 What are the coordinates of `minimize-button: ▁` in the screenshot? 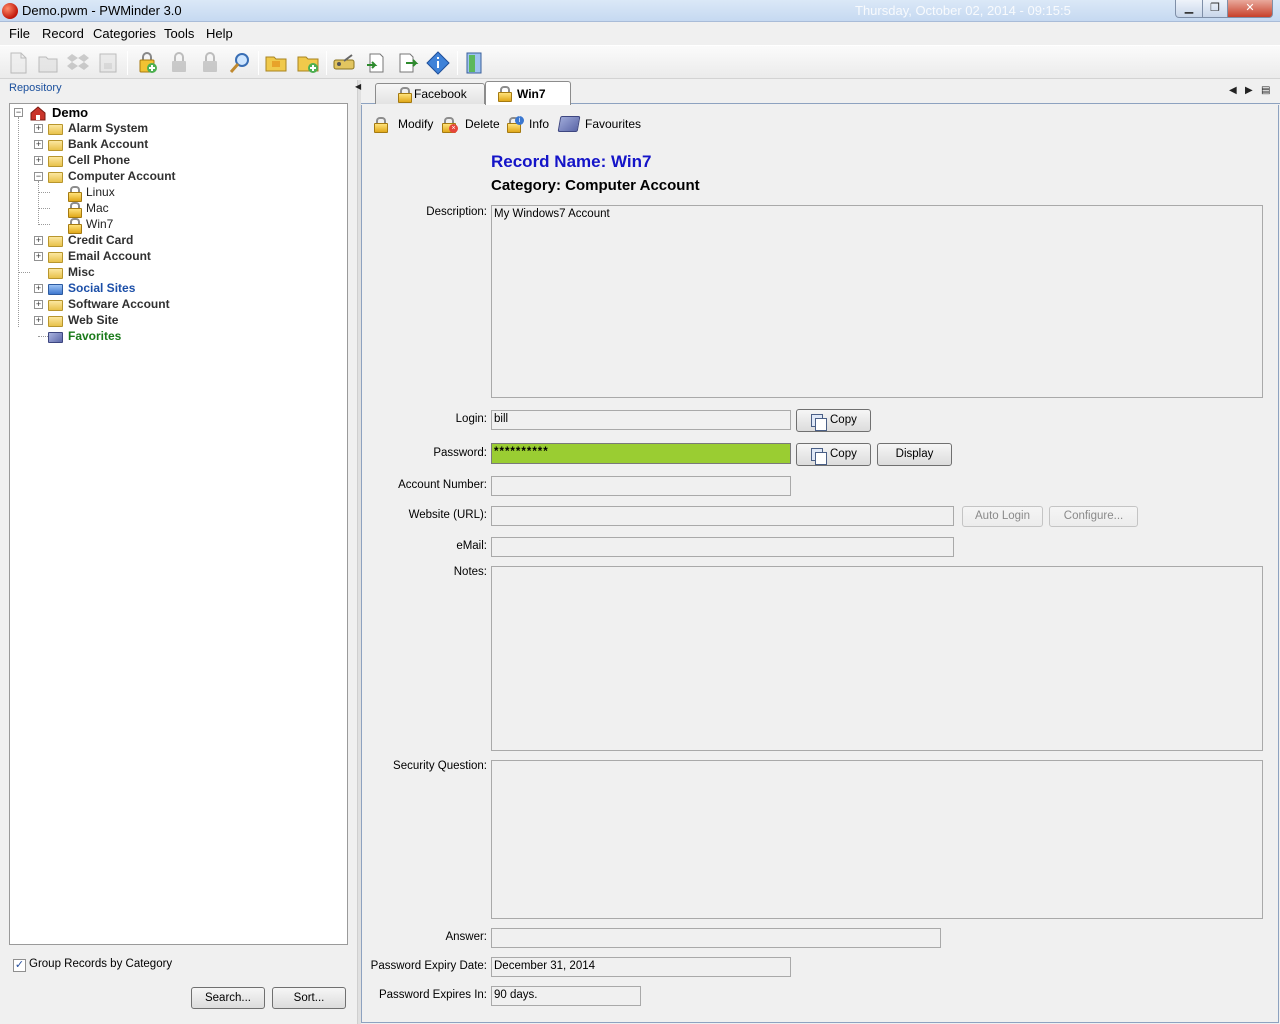 It's located at (1189, 9).